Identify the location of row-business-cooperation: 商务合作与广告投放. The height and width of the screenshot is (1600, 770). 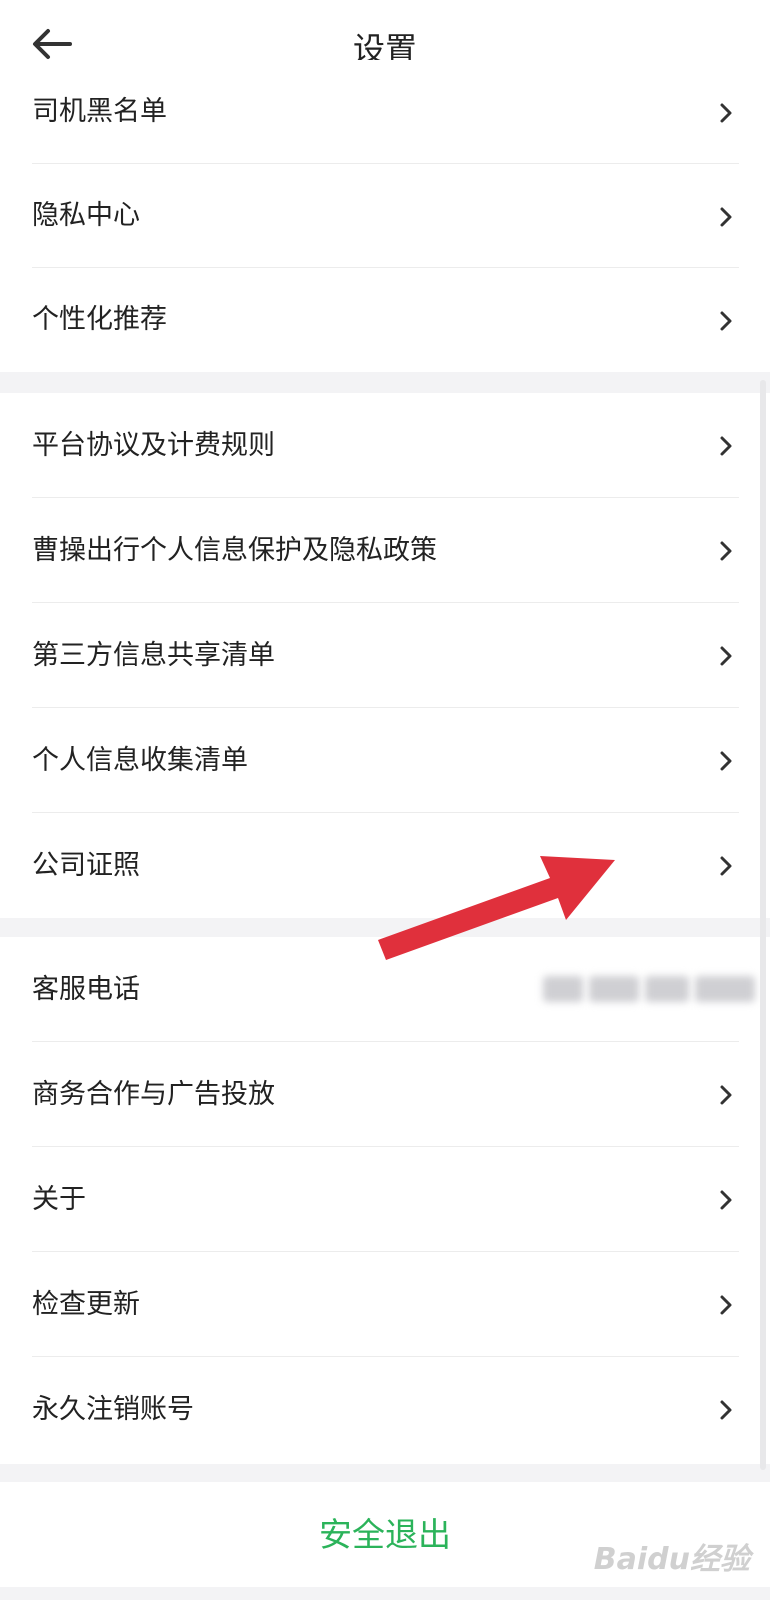
(385, 1094).